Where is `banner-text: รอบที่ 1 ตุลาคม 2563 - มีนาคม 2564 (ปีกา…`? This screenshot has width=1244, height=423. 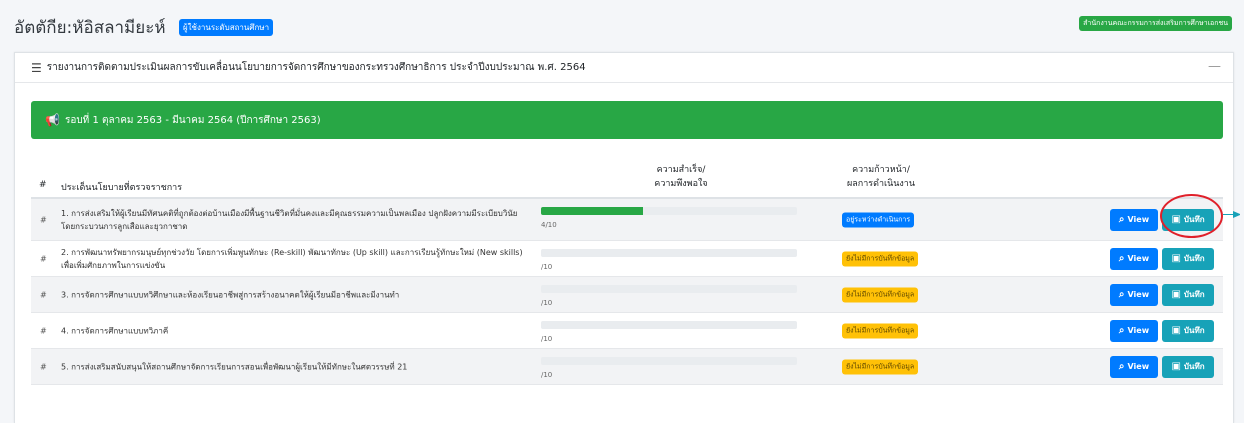
banner-text: รอบที่ 1 ตุลาคม 2563 - มีนาคม 2564 (ปีกา… is located at coordinates (192, 120).